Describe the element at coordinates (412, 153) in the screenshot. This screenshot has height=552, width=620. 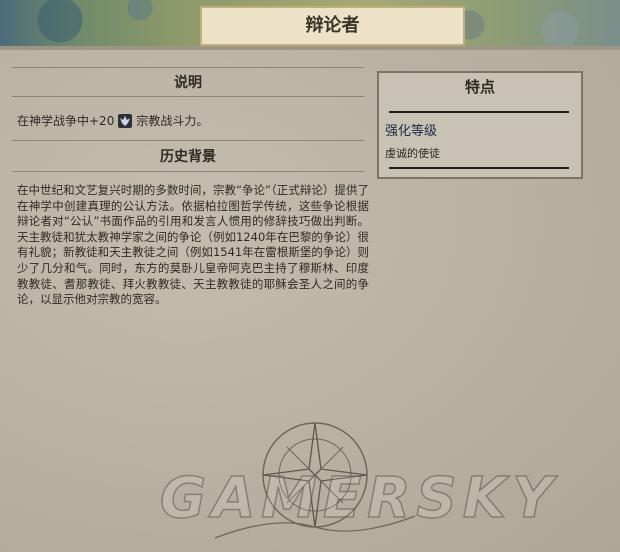
I see `trait-description: 虔诚的使徒` at that location.